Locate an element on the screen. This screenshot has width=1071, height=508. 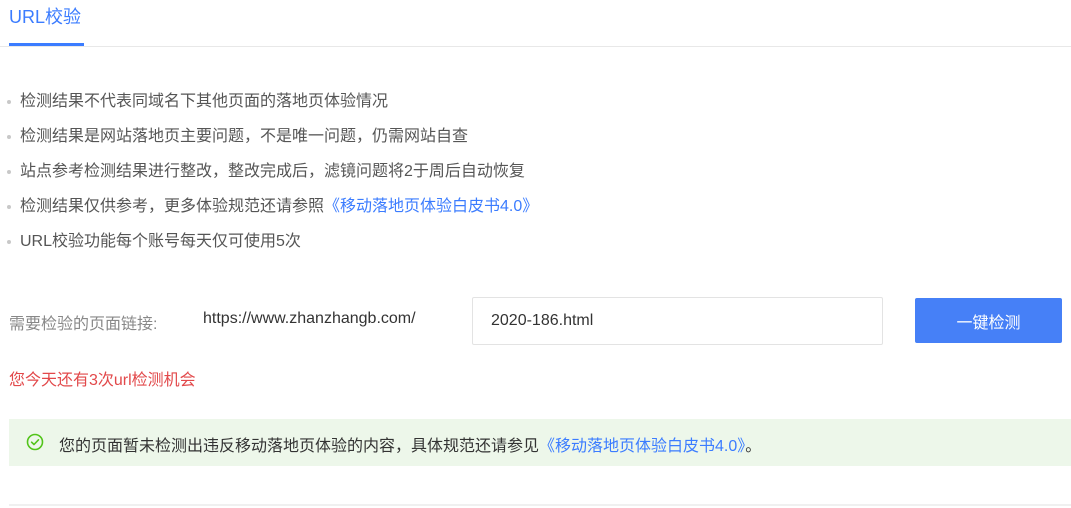
whitepaper-link: 《移动落地页体验白皮书4.0》 is located at coordinates (431, 206).